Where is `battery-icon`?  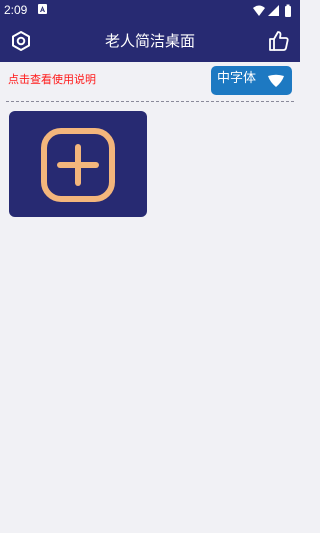 battery-icon is located at coordinates (288, 10).